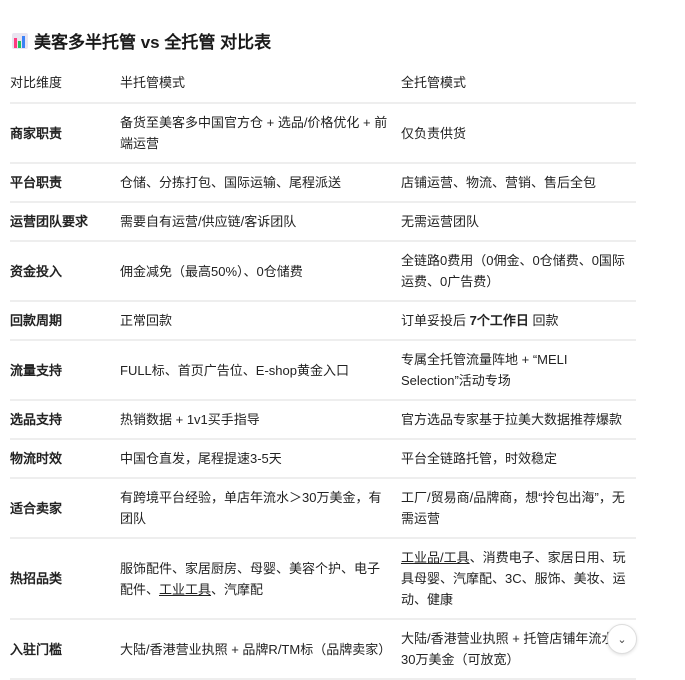 Image resolution: width=685 pixels, height=680 pixels. Describe the element at coordinates (65, 133) in the screenshot. I see `cell-dimension: 商家职责` at that location.